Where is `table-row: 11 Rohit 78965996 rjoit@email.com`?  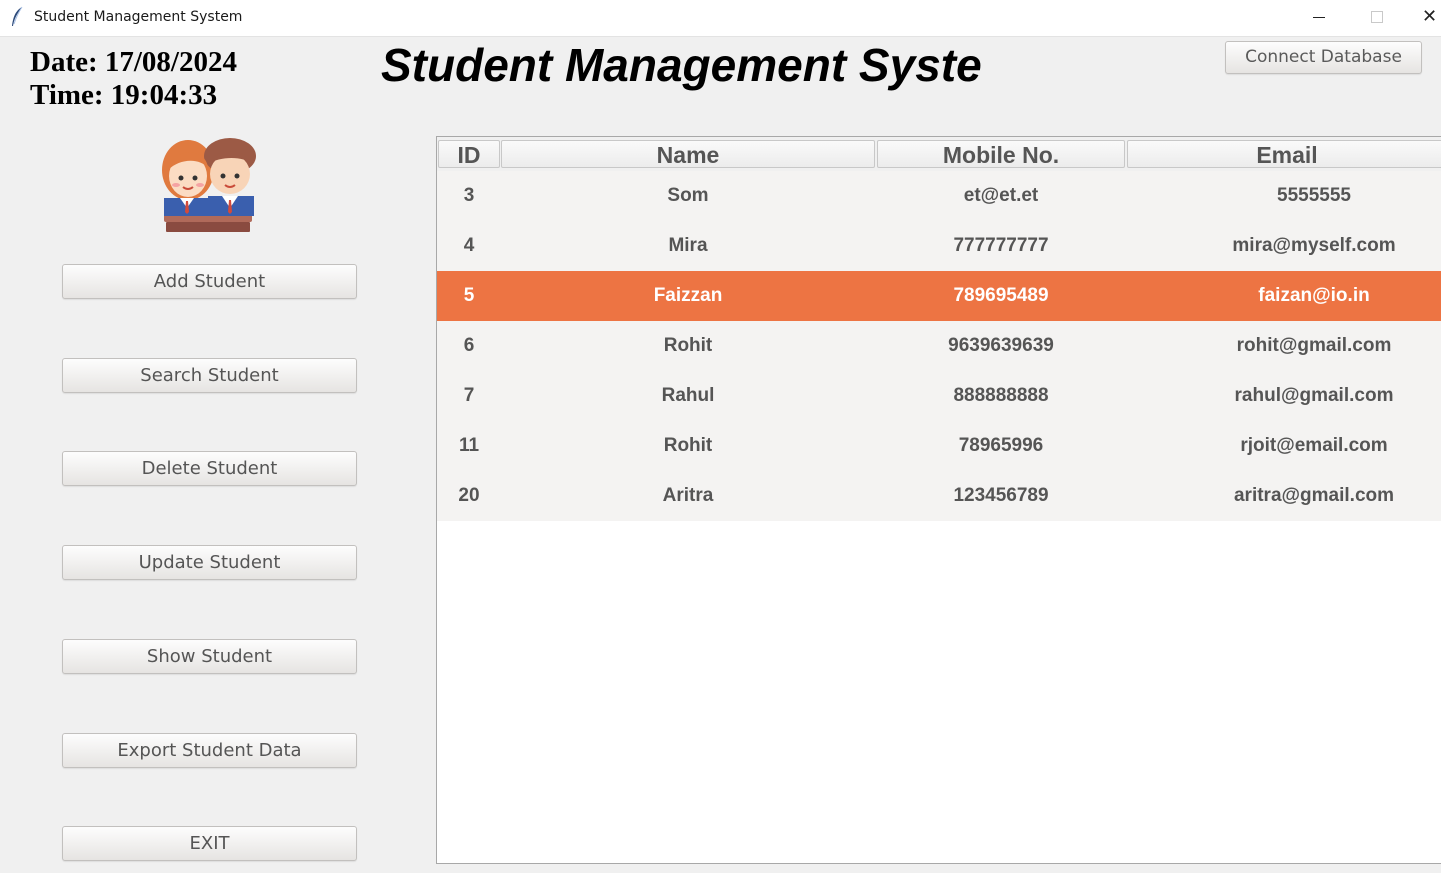
table-row: 11 Rohit 78965996 rjoit@email.com is located at coordinates (939, 446).